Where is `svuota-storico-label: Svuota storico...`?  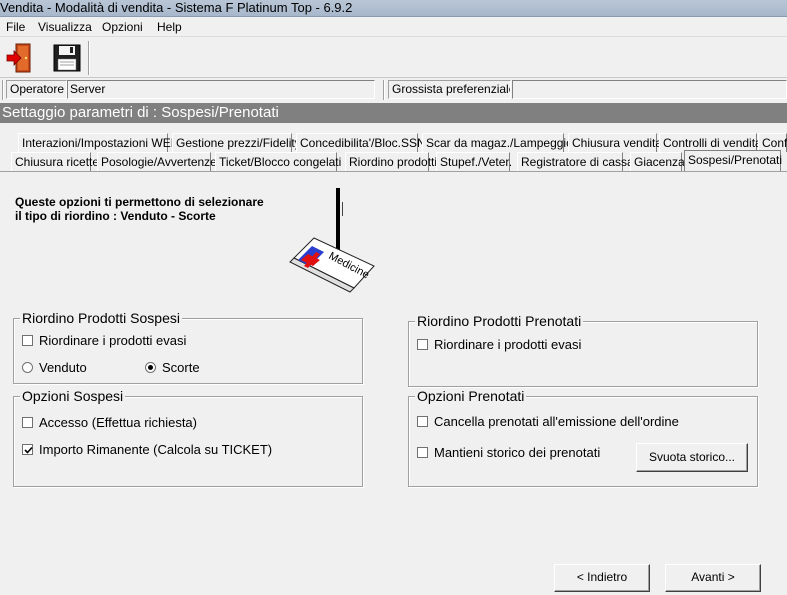 svuota-storico-label: Svuota storico... is located at coordinates (692, 457).